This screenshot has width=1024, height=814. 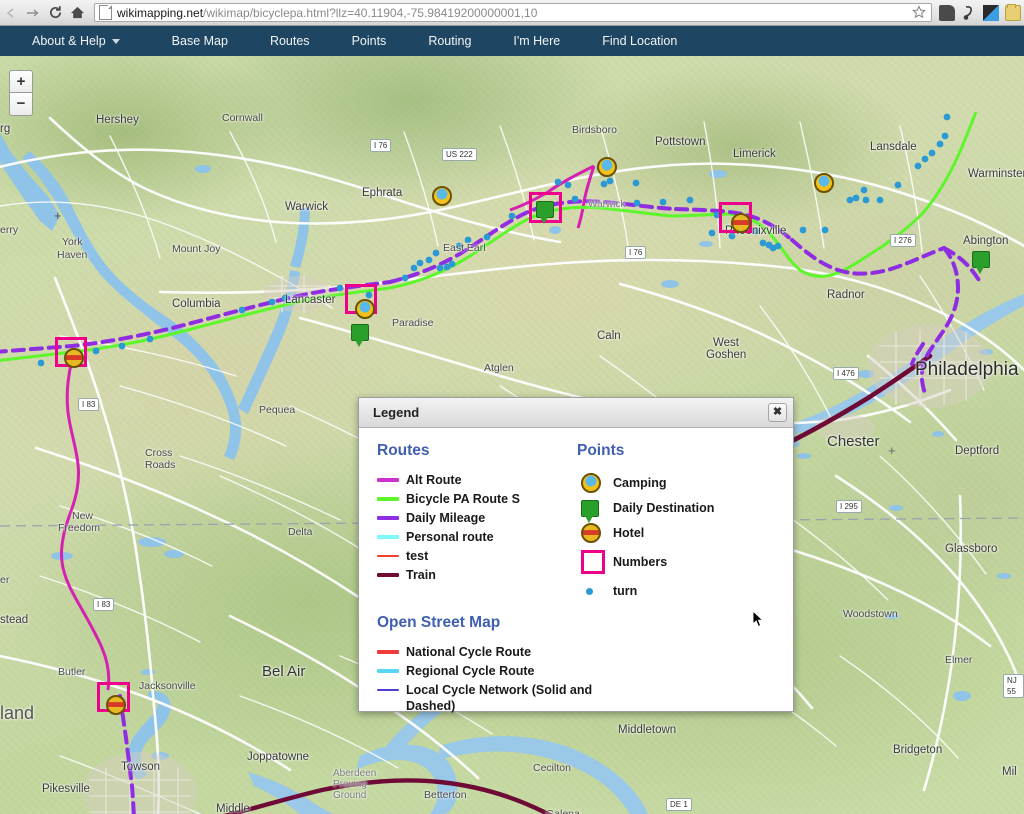 I want to click on turn-dot-icon, so click(x=589, y=591).